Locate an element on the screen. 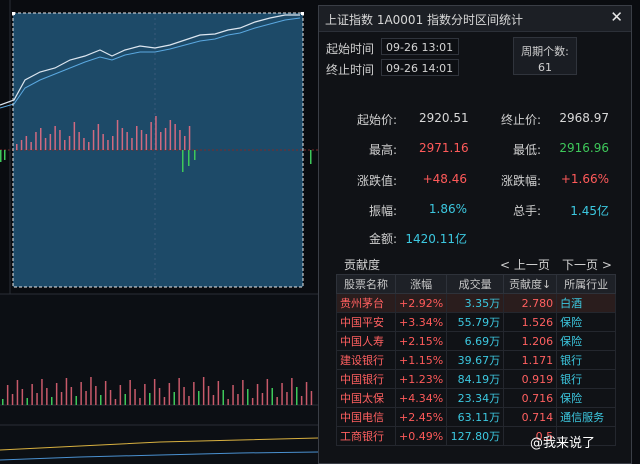  volume-cell: 127.80万 is located at coordinates (475, 436).